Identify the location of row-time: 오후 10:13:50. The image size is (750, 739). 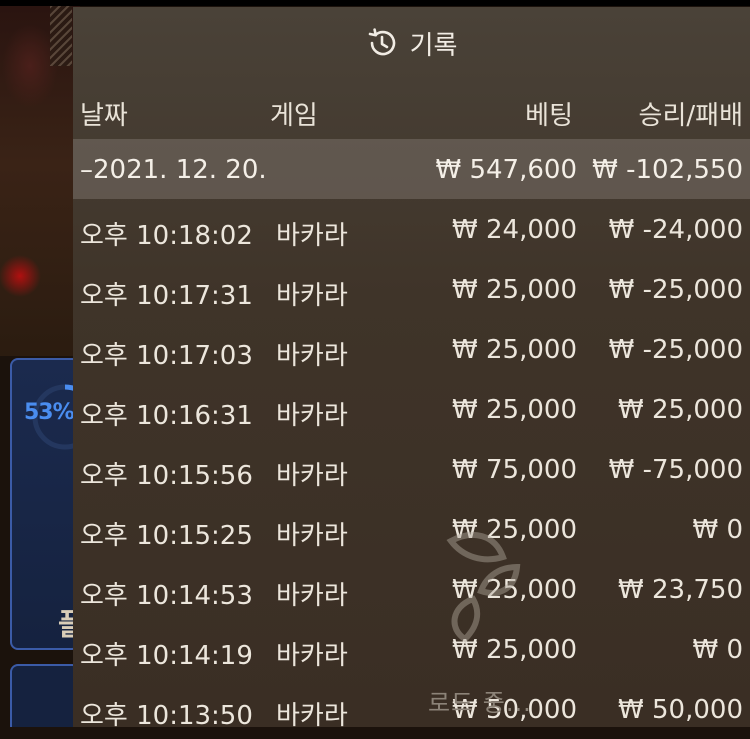
(166, 716).